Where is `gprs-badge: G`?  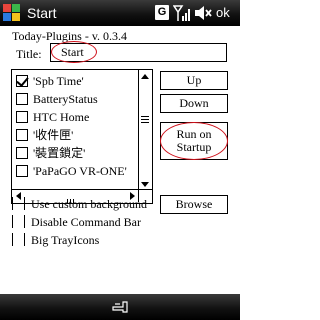 gprs-badge: G is located at coordinates (162, 12).